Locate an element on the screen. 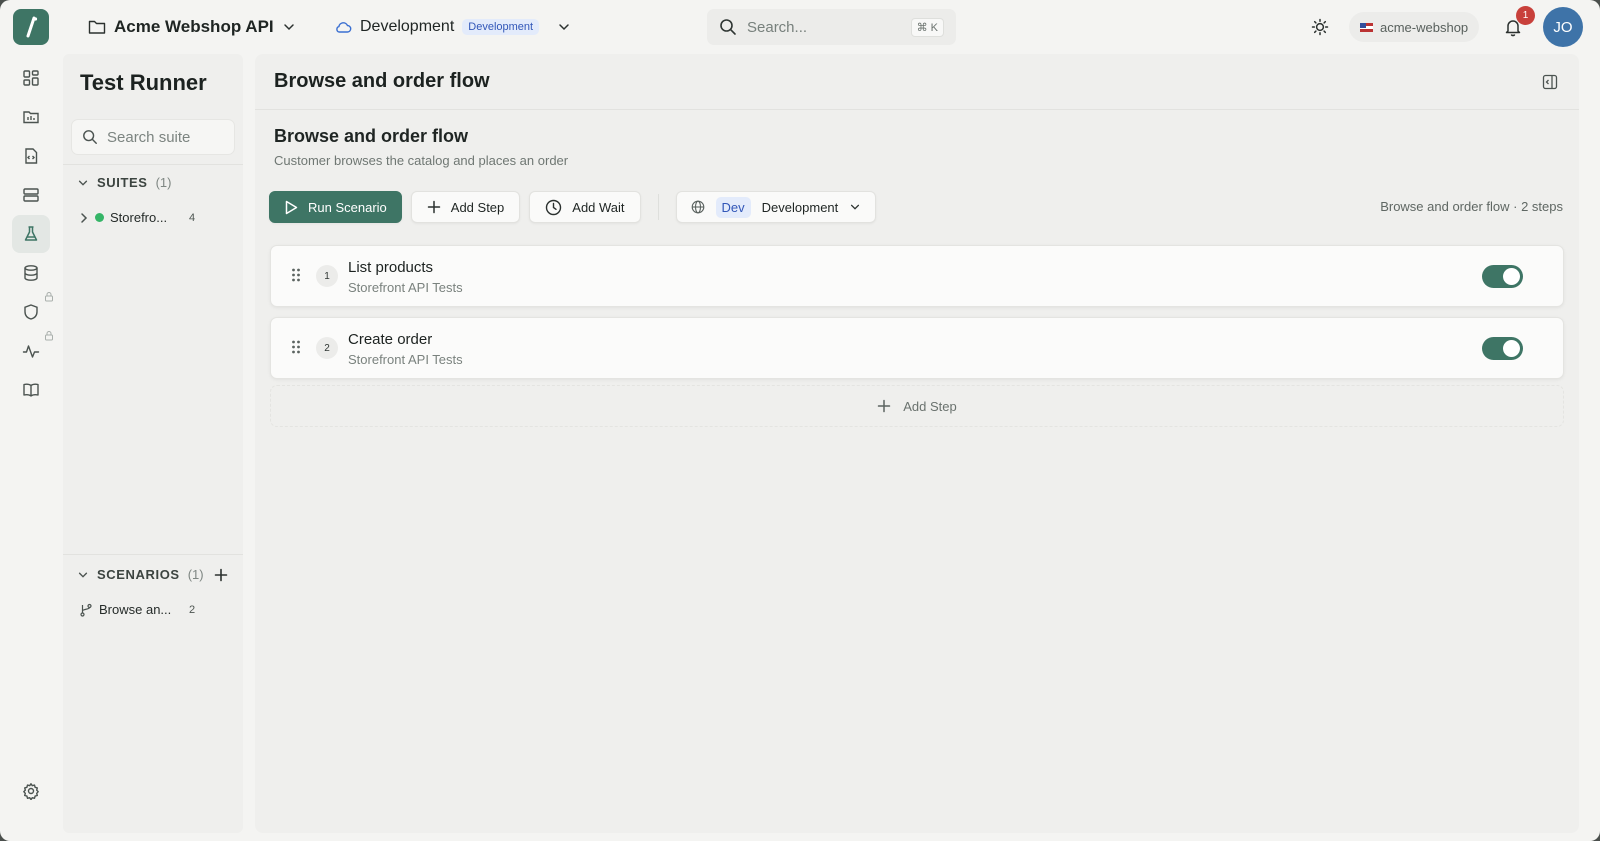  search-shortcut: ⌘ K is located at coordinates (927, 27).